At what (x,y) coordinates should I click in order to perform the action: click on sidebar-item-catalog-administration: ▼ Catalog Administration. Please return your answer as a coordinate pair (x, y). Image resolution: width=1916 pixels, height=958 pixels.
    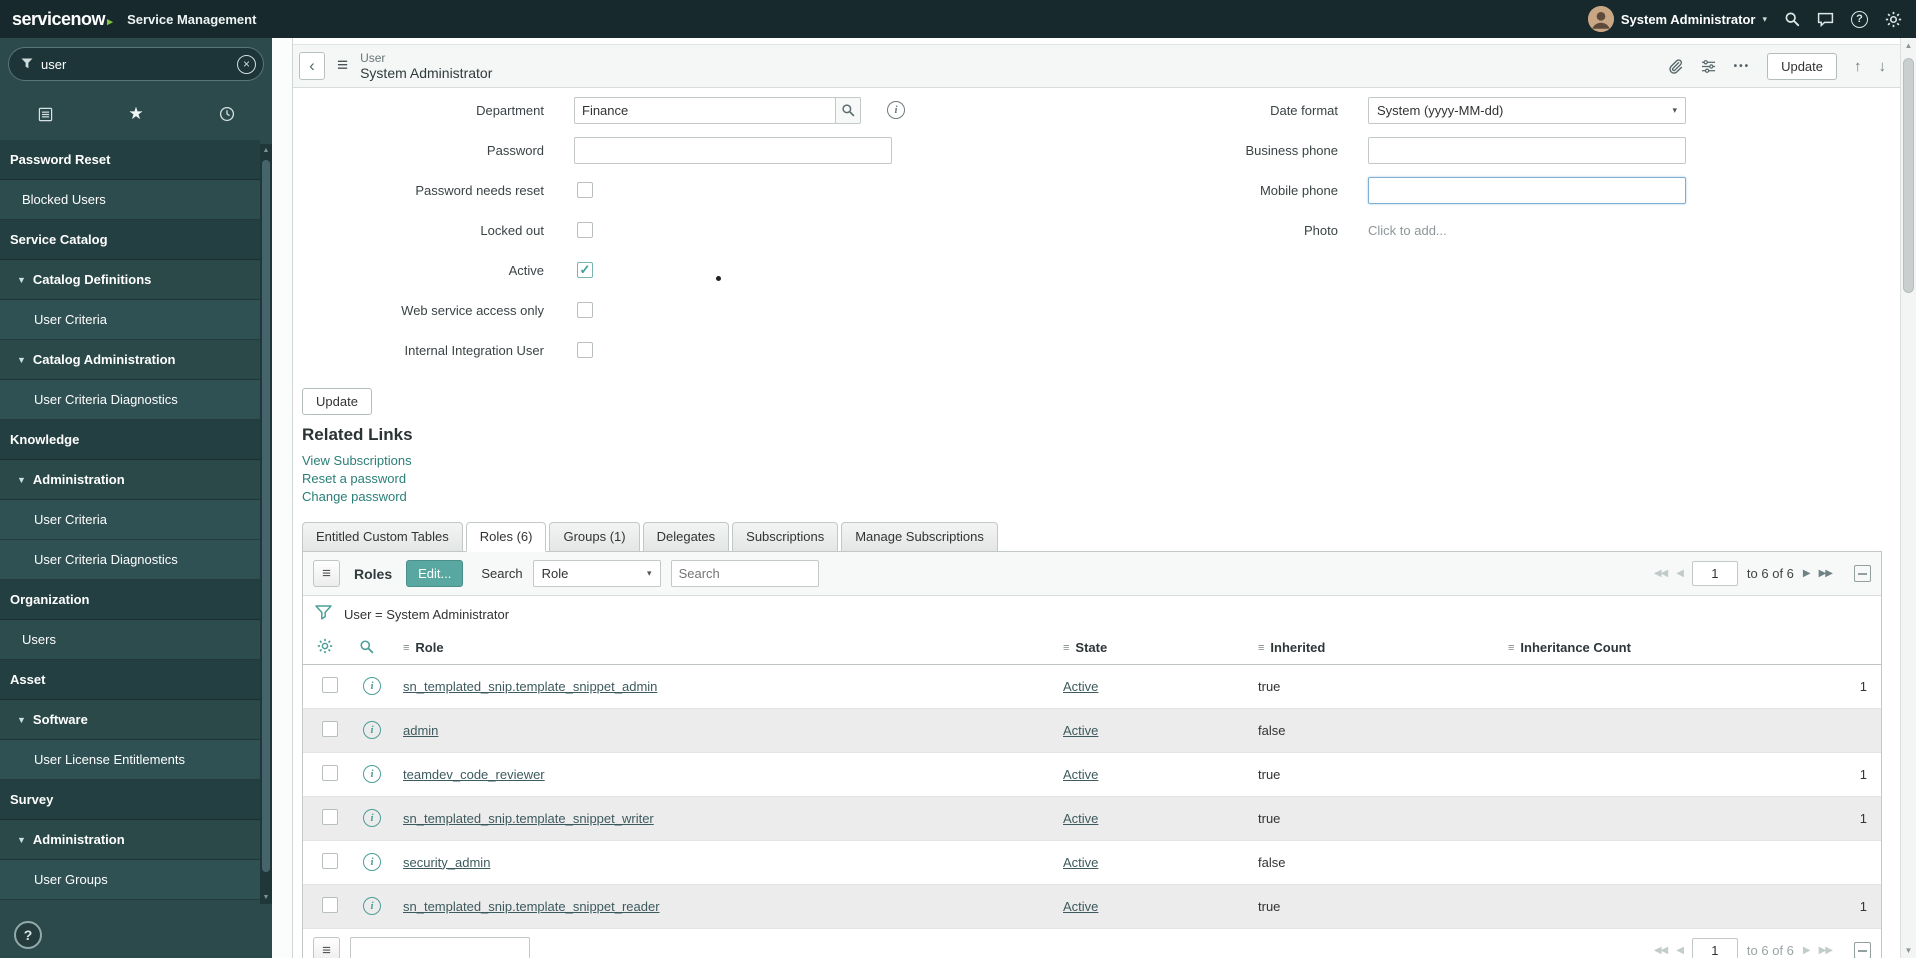
    Looking at the image, I should click on (130, 360).